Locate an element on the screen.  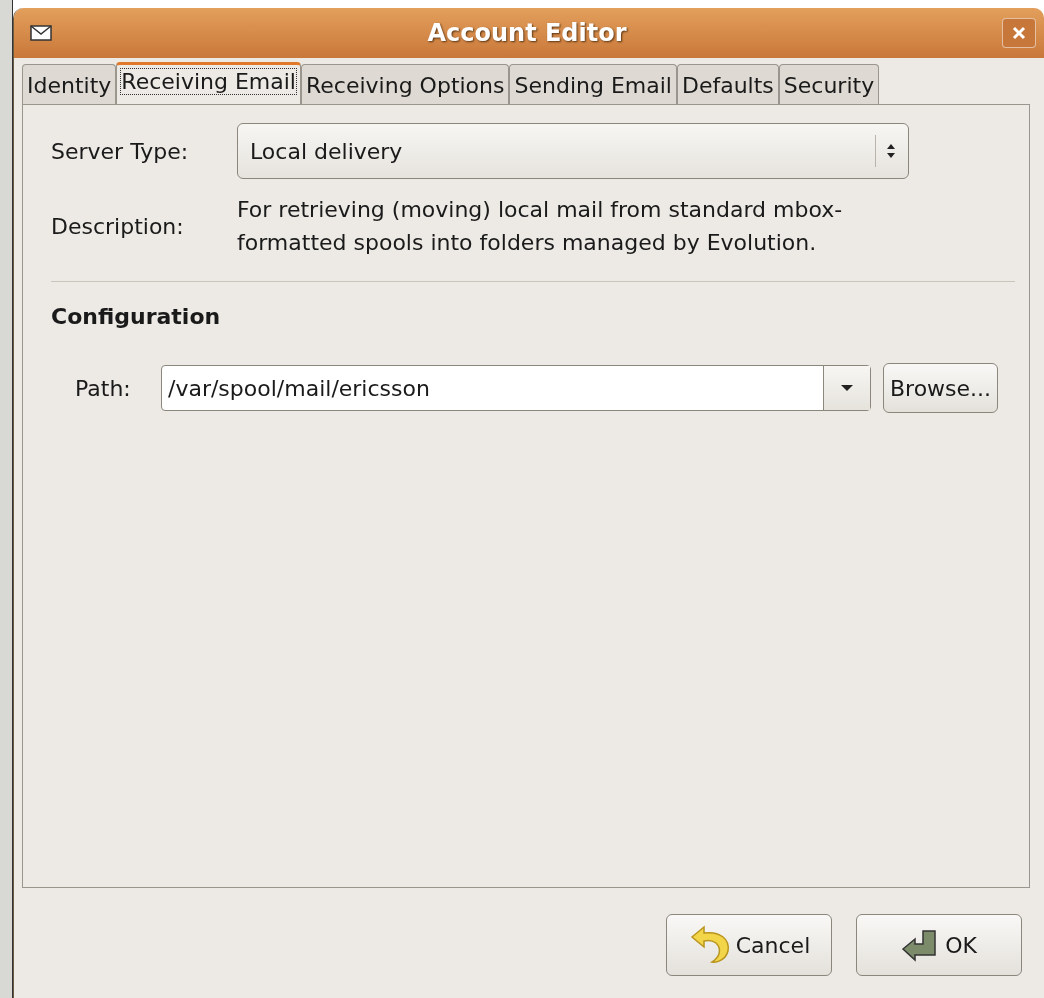
path-label: Path: is located at coordinates (103, 388).